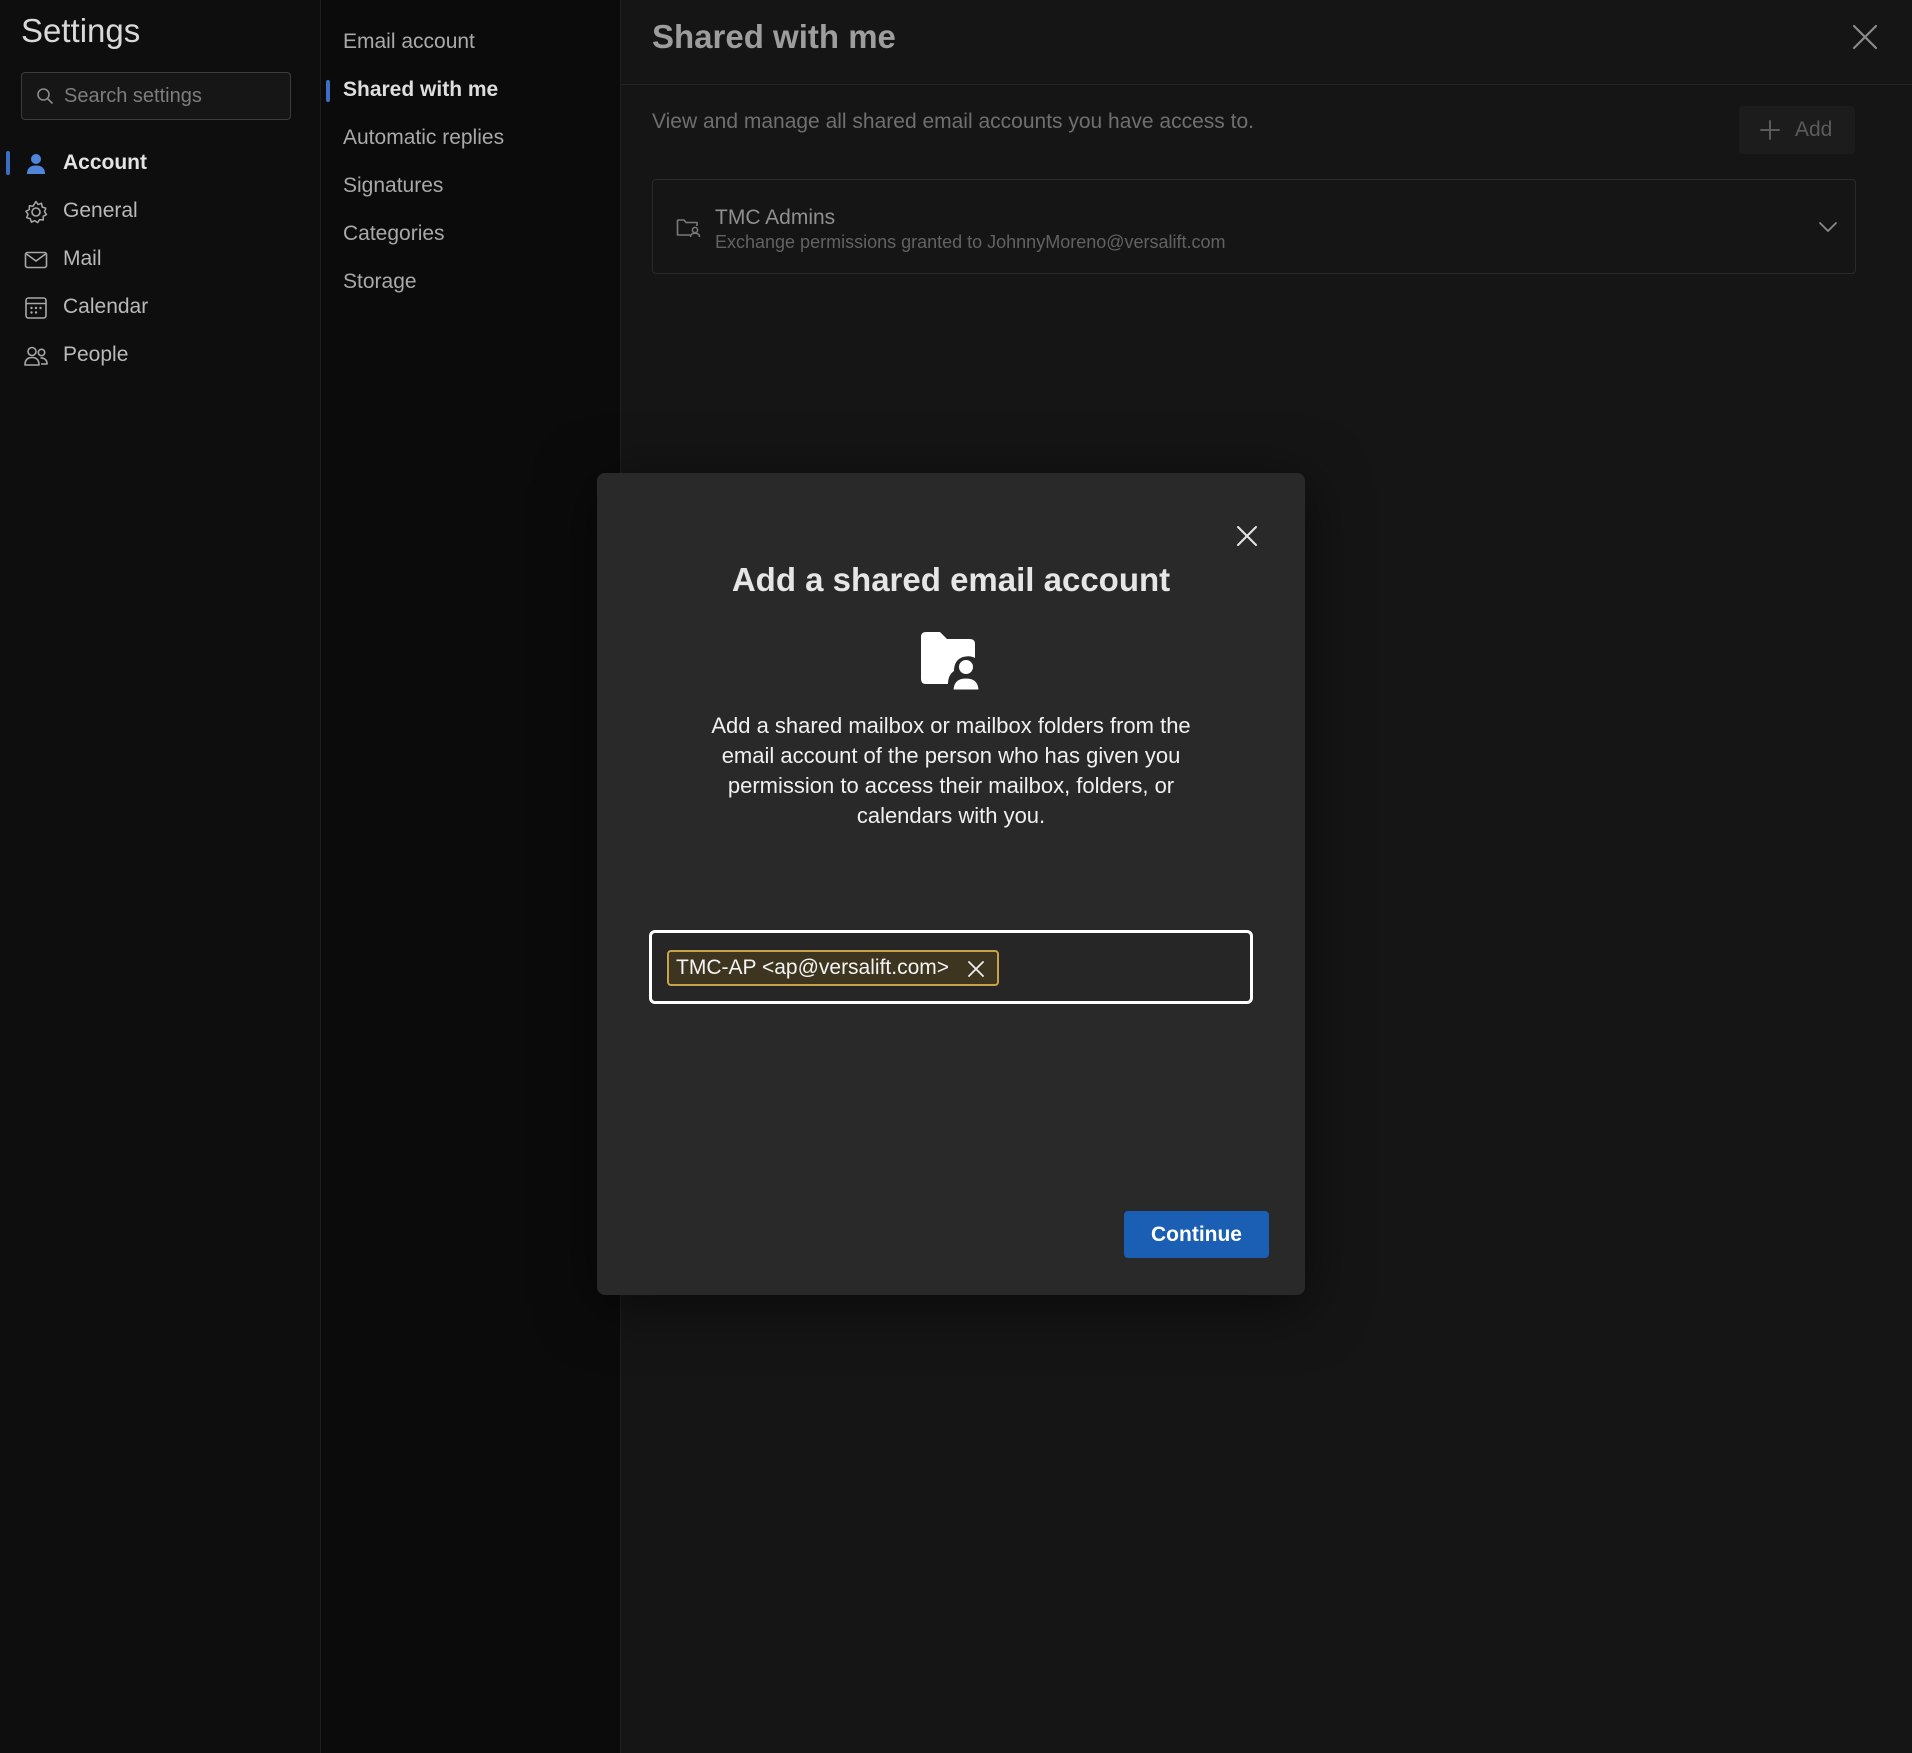 The image size is (1912, 1753). What do you see at coordinates (160, 211) in the screenshot?
I see `nav-item-general: General` at bounding box center [160, 211].